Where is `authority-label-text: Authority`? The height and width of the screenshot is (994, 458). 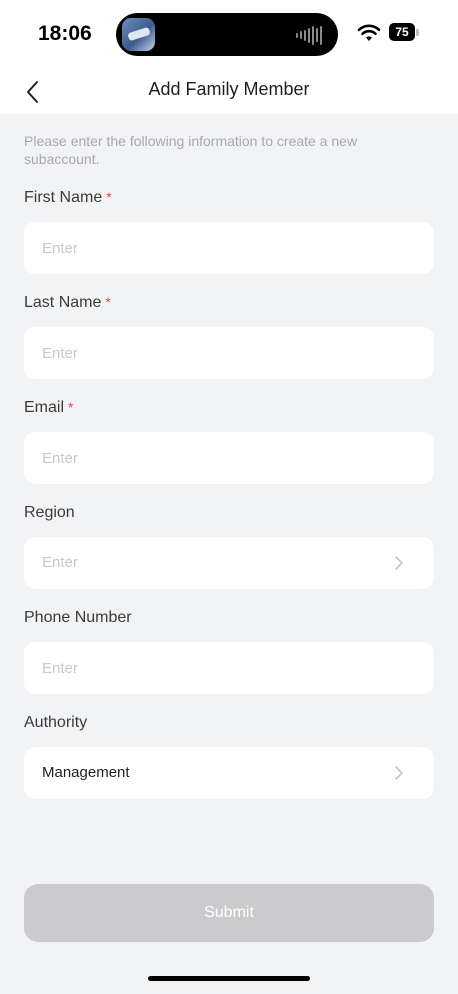 authority-label-text: Authority is located at coordinates (56, 722).